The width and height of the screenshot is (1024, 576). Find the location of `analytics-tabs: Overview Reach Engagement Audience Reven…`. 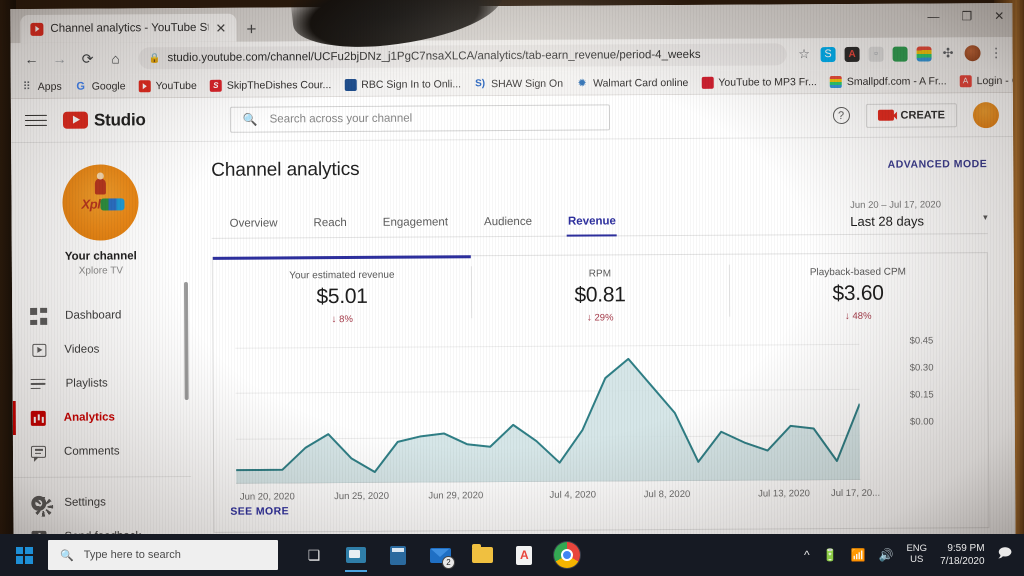

analytics-tabs: Overview Reach Engagement Audience Reven… is located at coordinates (599, 219).